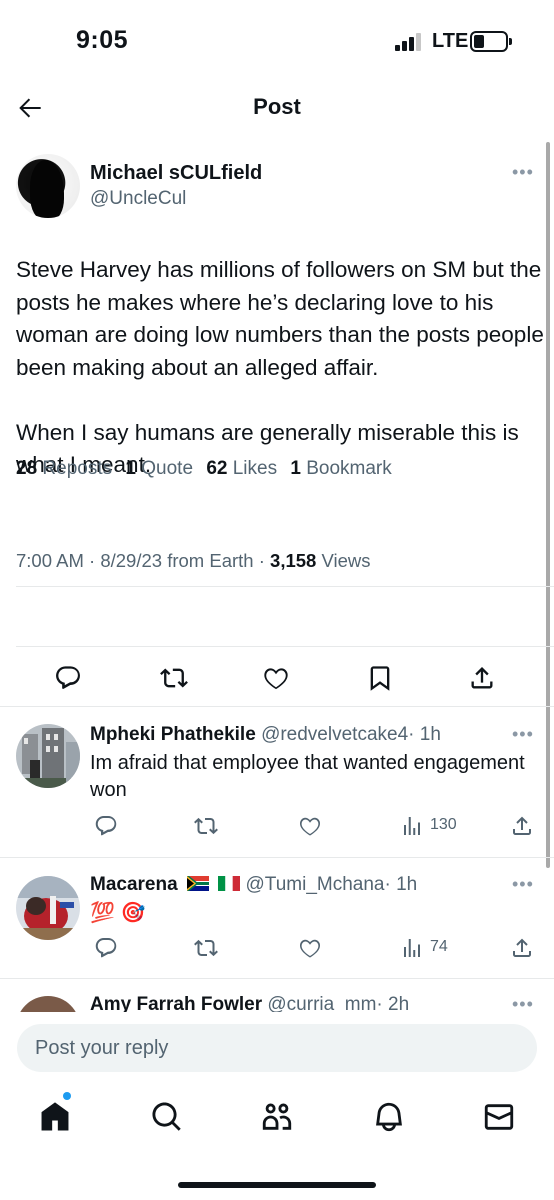 Image resolution: width=554 pixels, height=1200 pixels. Describe the element at coordinates (204, 469) in the screenshot. I see `post-stats: 28 Reposts 1 Quote 62 Likes 1 Bookmark` at that location.